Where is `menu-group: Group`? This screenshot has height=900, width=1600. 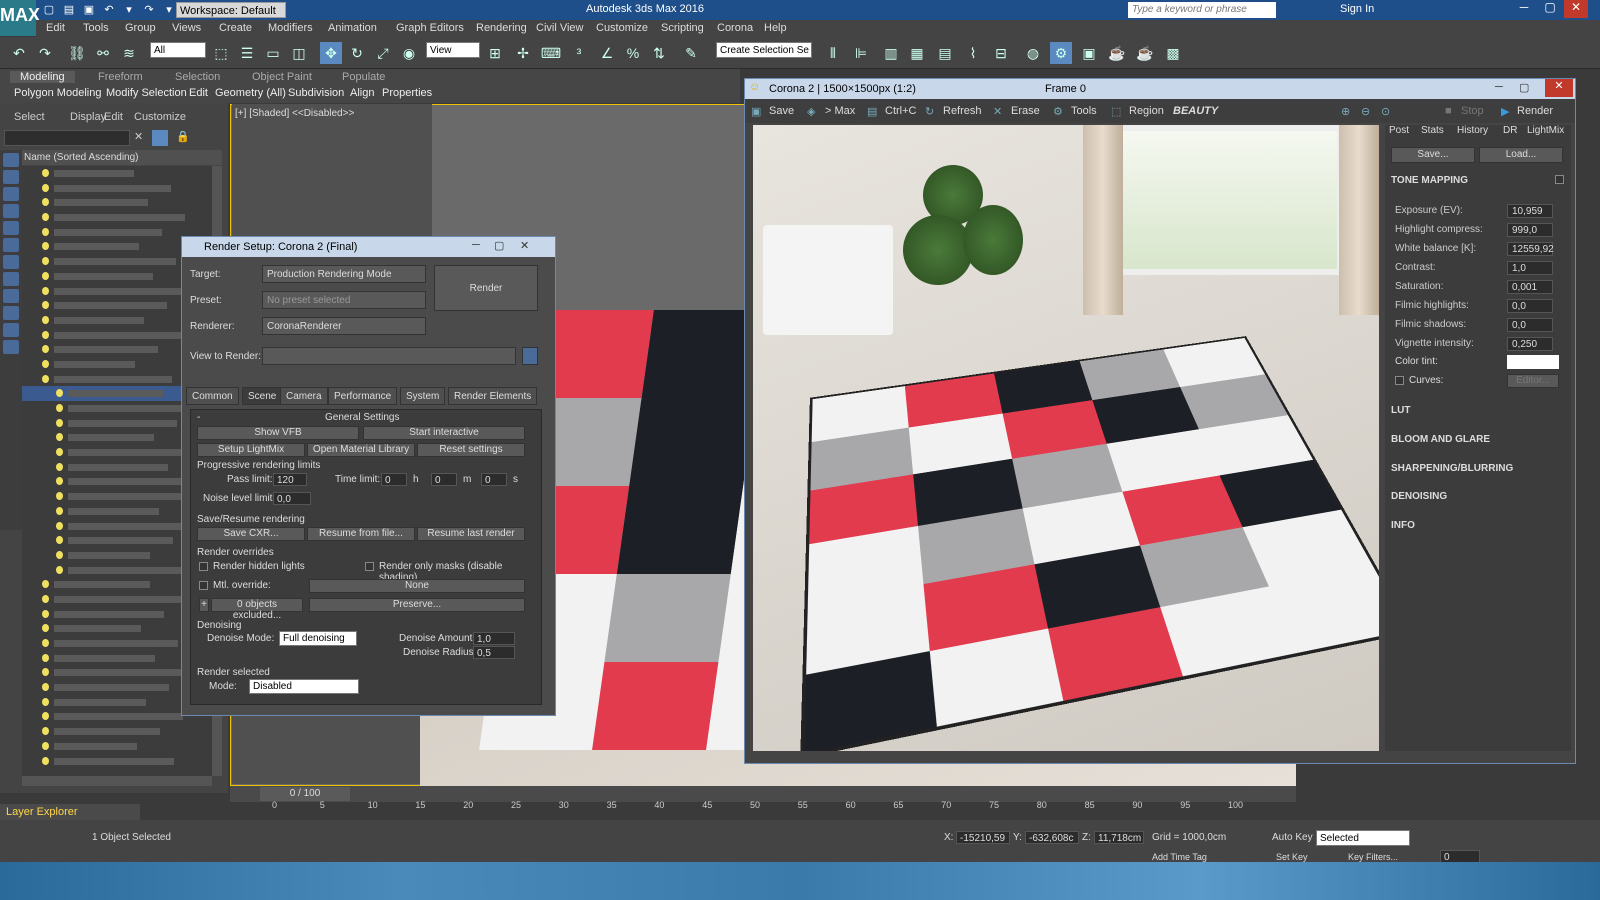
menu-group: Group is located at coordinates (140, 28).